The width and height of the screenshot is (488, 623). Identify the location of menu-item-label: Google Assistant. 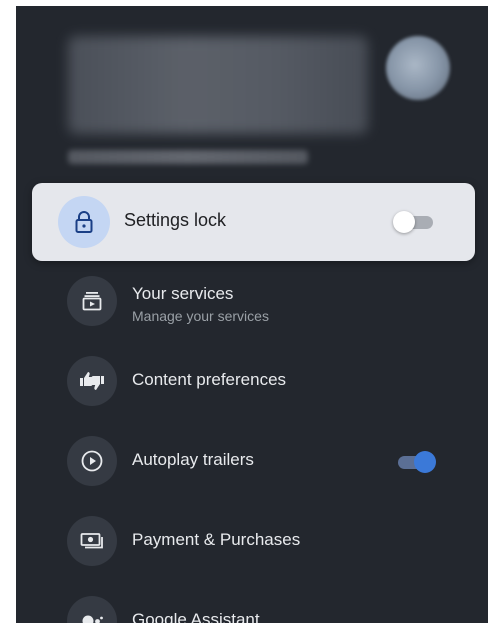
(196, 616).